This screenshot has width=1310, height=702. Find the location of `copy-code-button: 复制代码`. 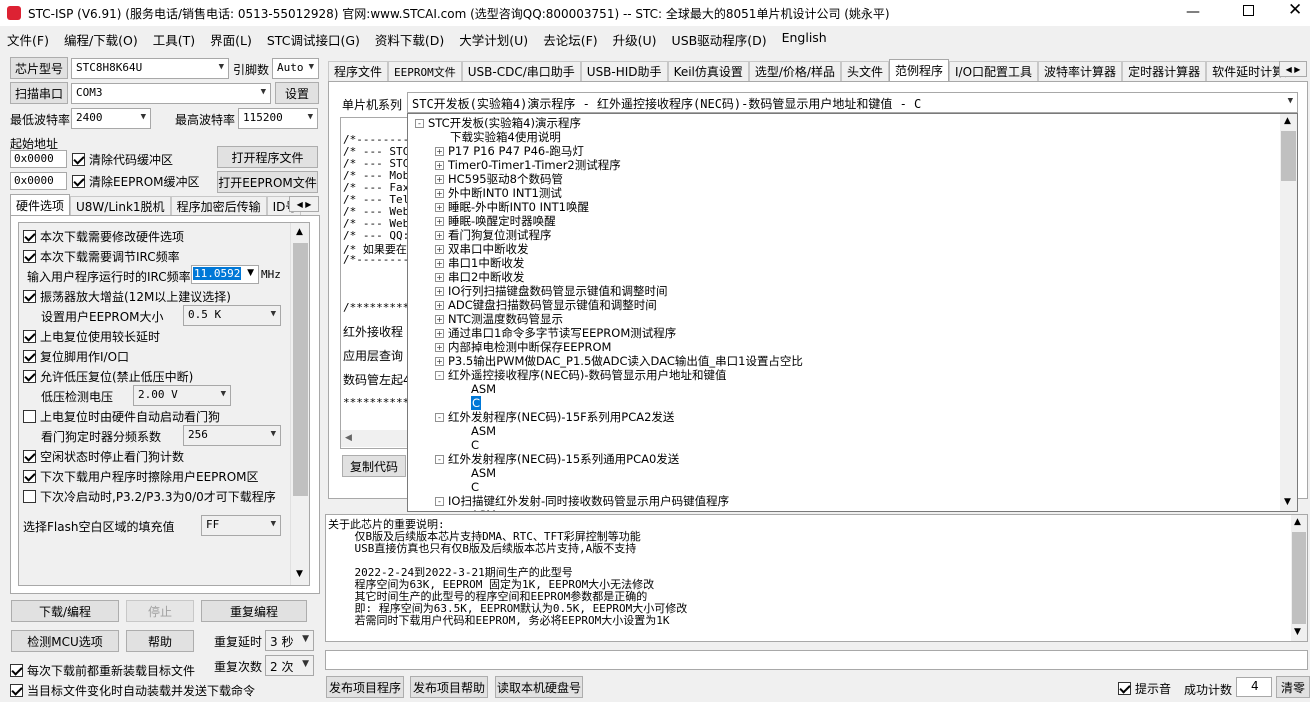

copy-code-button: 复制代码 is located at coordinates (374, 466).